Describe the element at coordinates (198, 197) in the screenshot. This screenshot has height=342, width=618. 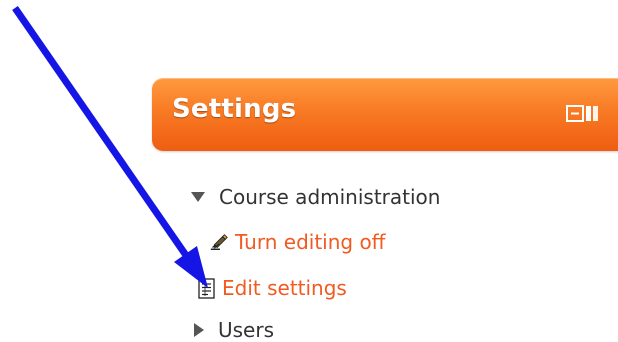
I see `chevron-down-icon` at that location.